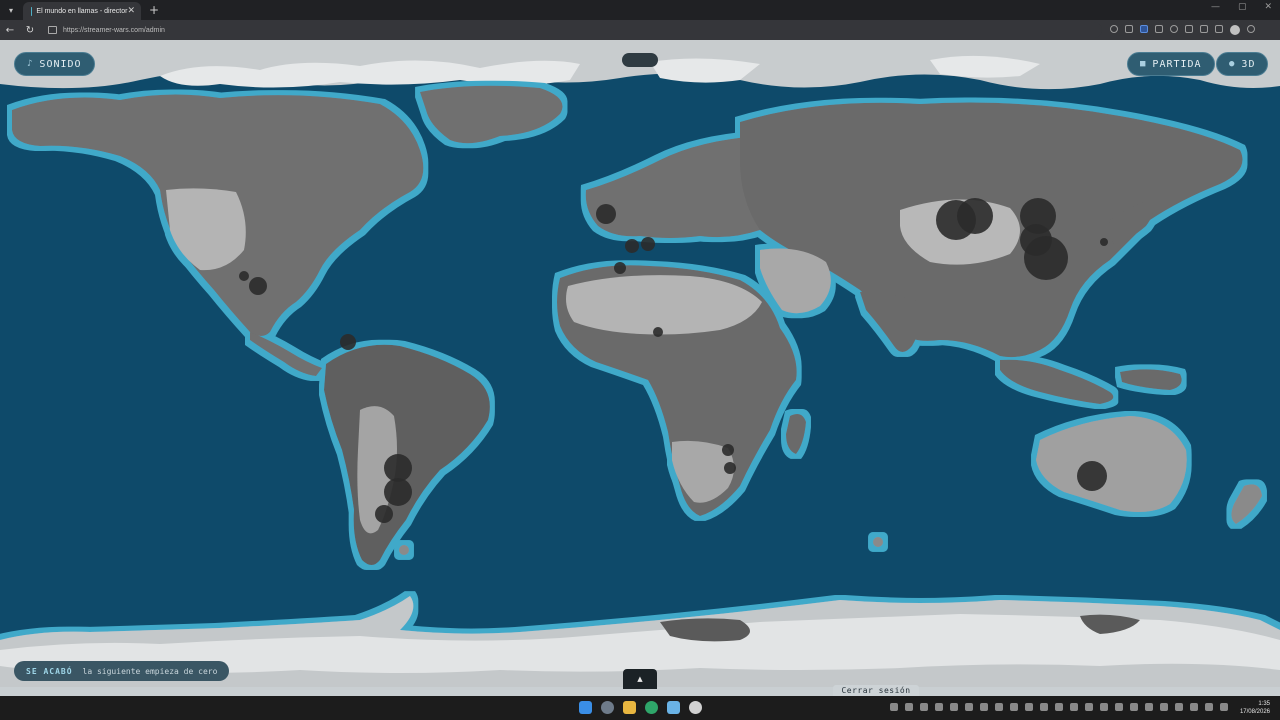  What do you see at coordinates (286, 354) in the screenshot?
I see `central-america` at bounding box center [286, 354].